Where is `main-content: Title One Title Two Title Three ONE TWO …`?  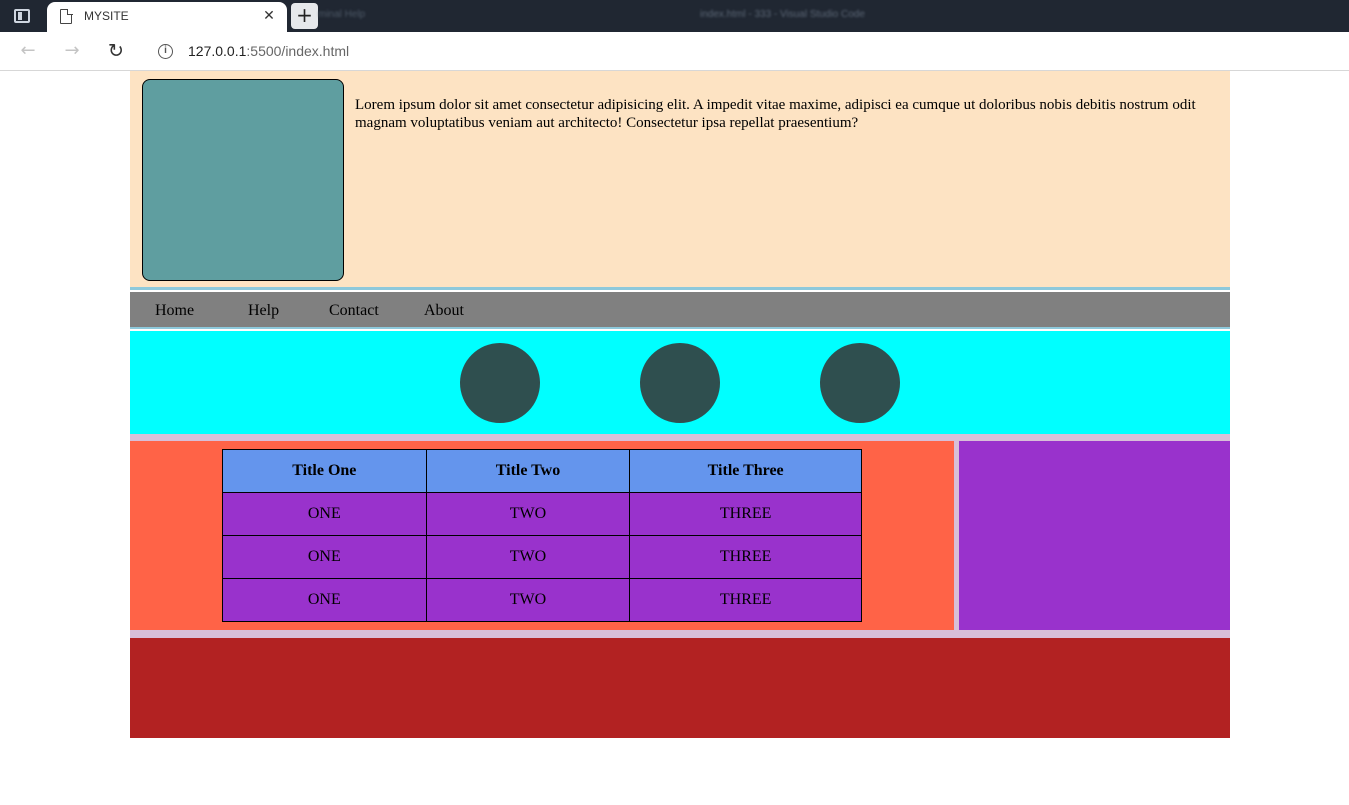
main-content: Title One Title Two Title Three ONE TWO … is located at coordinates (542, 535).